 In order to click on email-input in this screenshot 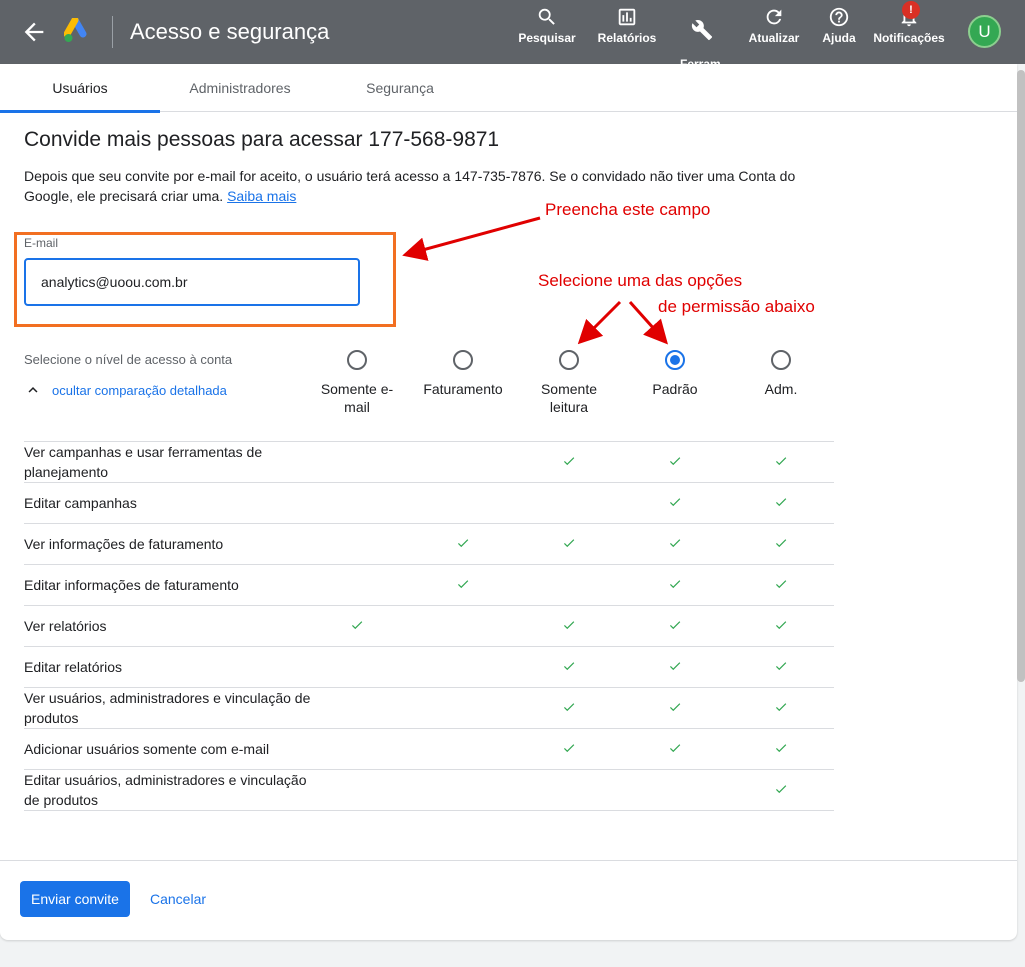, I will do `click(192, 282)`.